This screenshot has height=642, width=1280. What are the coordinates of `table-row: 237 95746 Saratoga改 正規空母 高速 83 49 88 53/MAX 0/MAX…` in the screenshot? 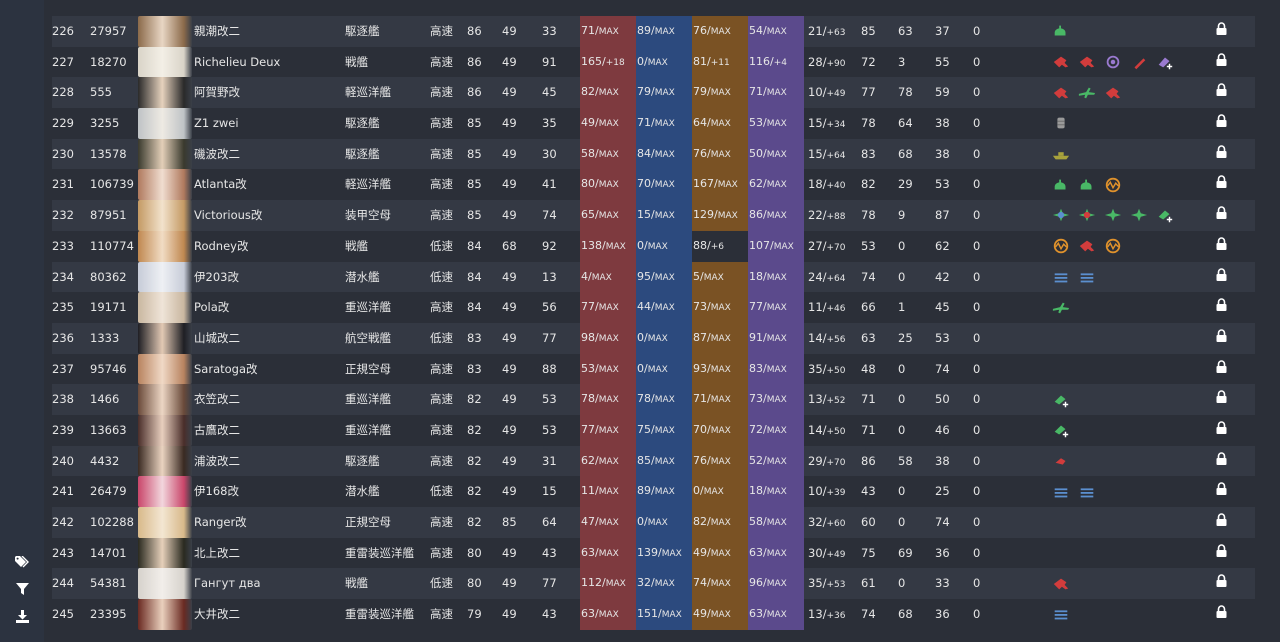 It's located at (653, 369).